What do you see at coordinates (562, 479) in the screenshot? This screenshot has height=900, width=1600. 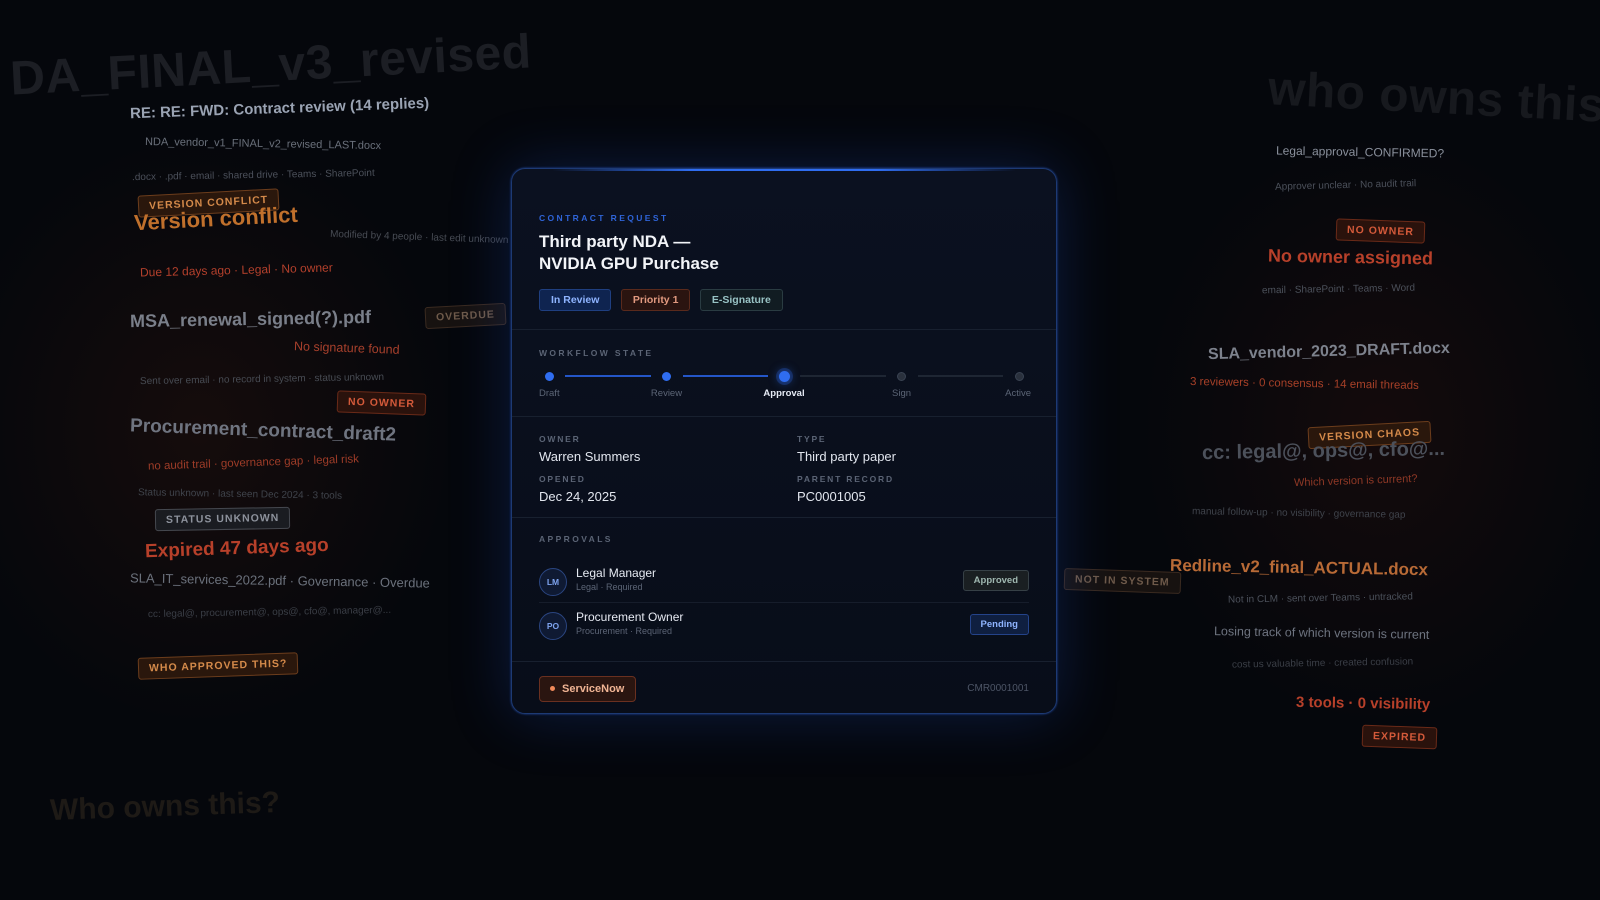 I see `opened-label: OPENED` at bounding box center [562, 479].